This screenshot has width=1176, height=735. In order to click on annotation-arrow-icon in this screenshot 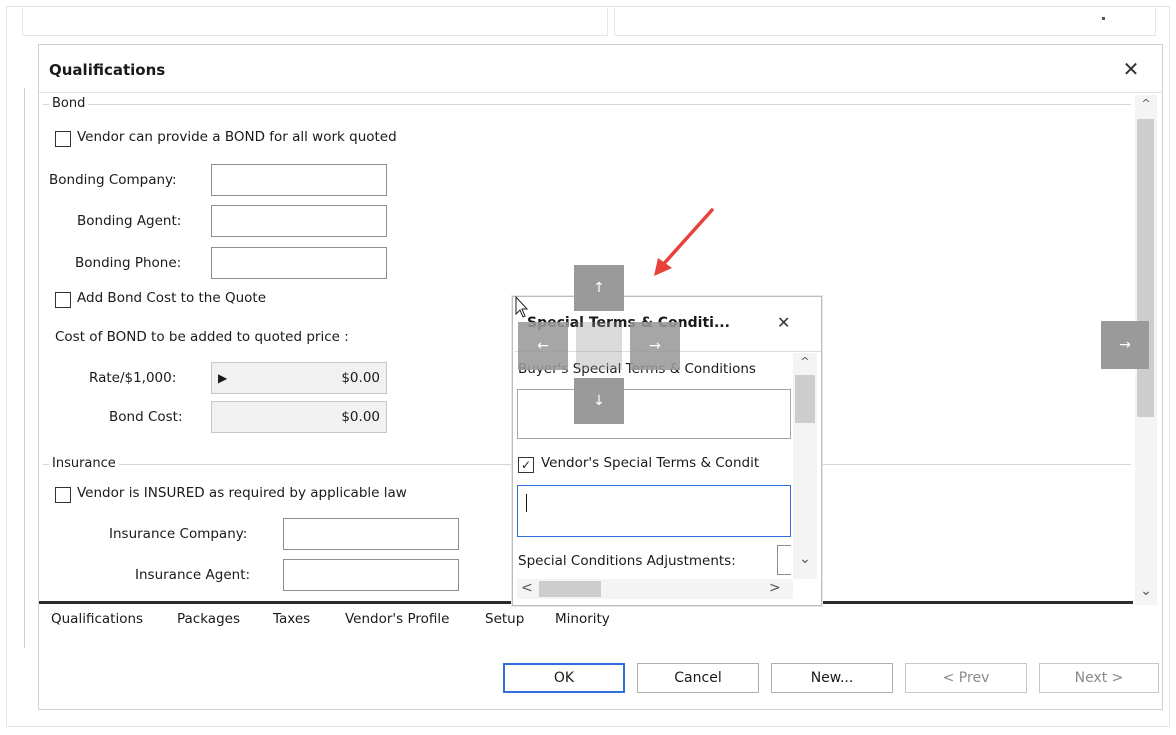, I will do `click(684, 242)`.